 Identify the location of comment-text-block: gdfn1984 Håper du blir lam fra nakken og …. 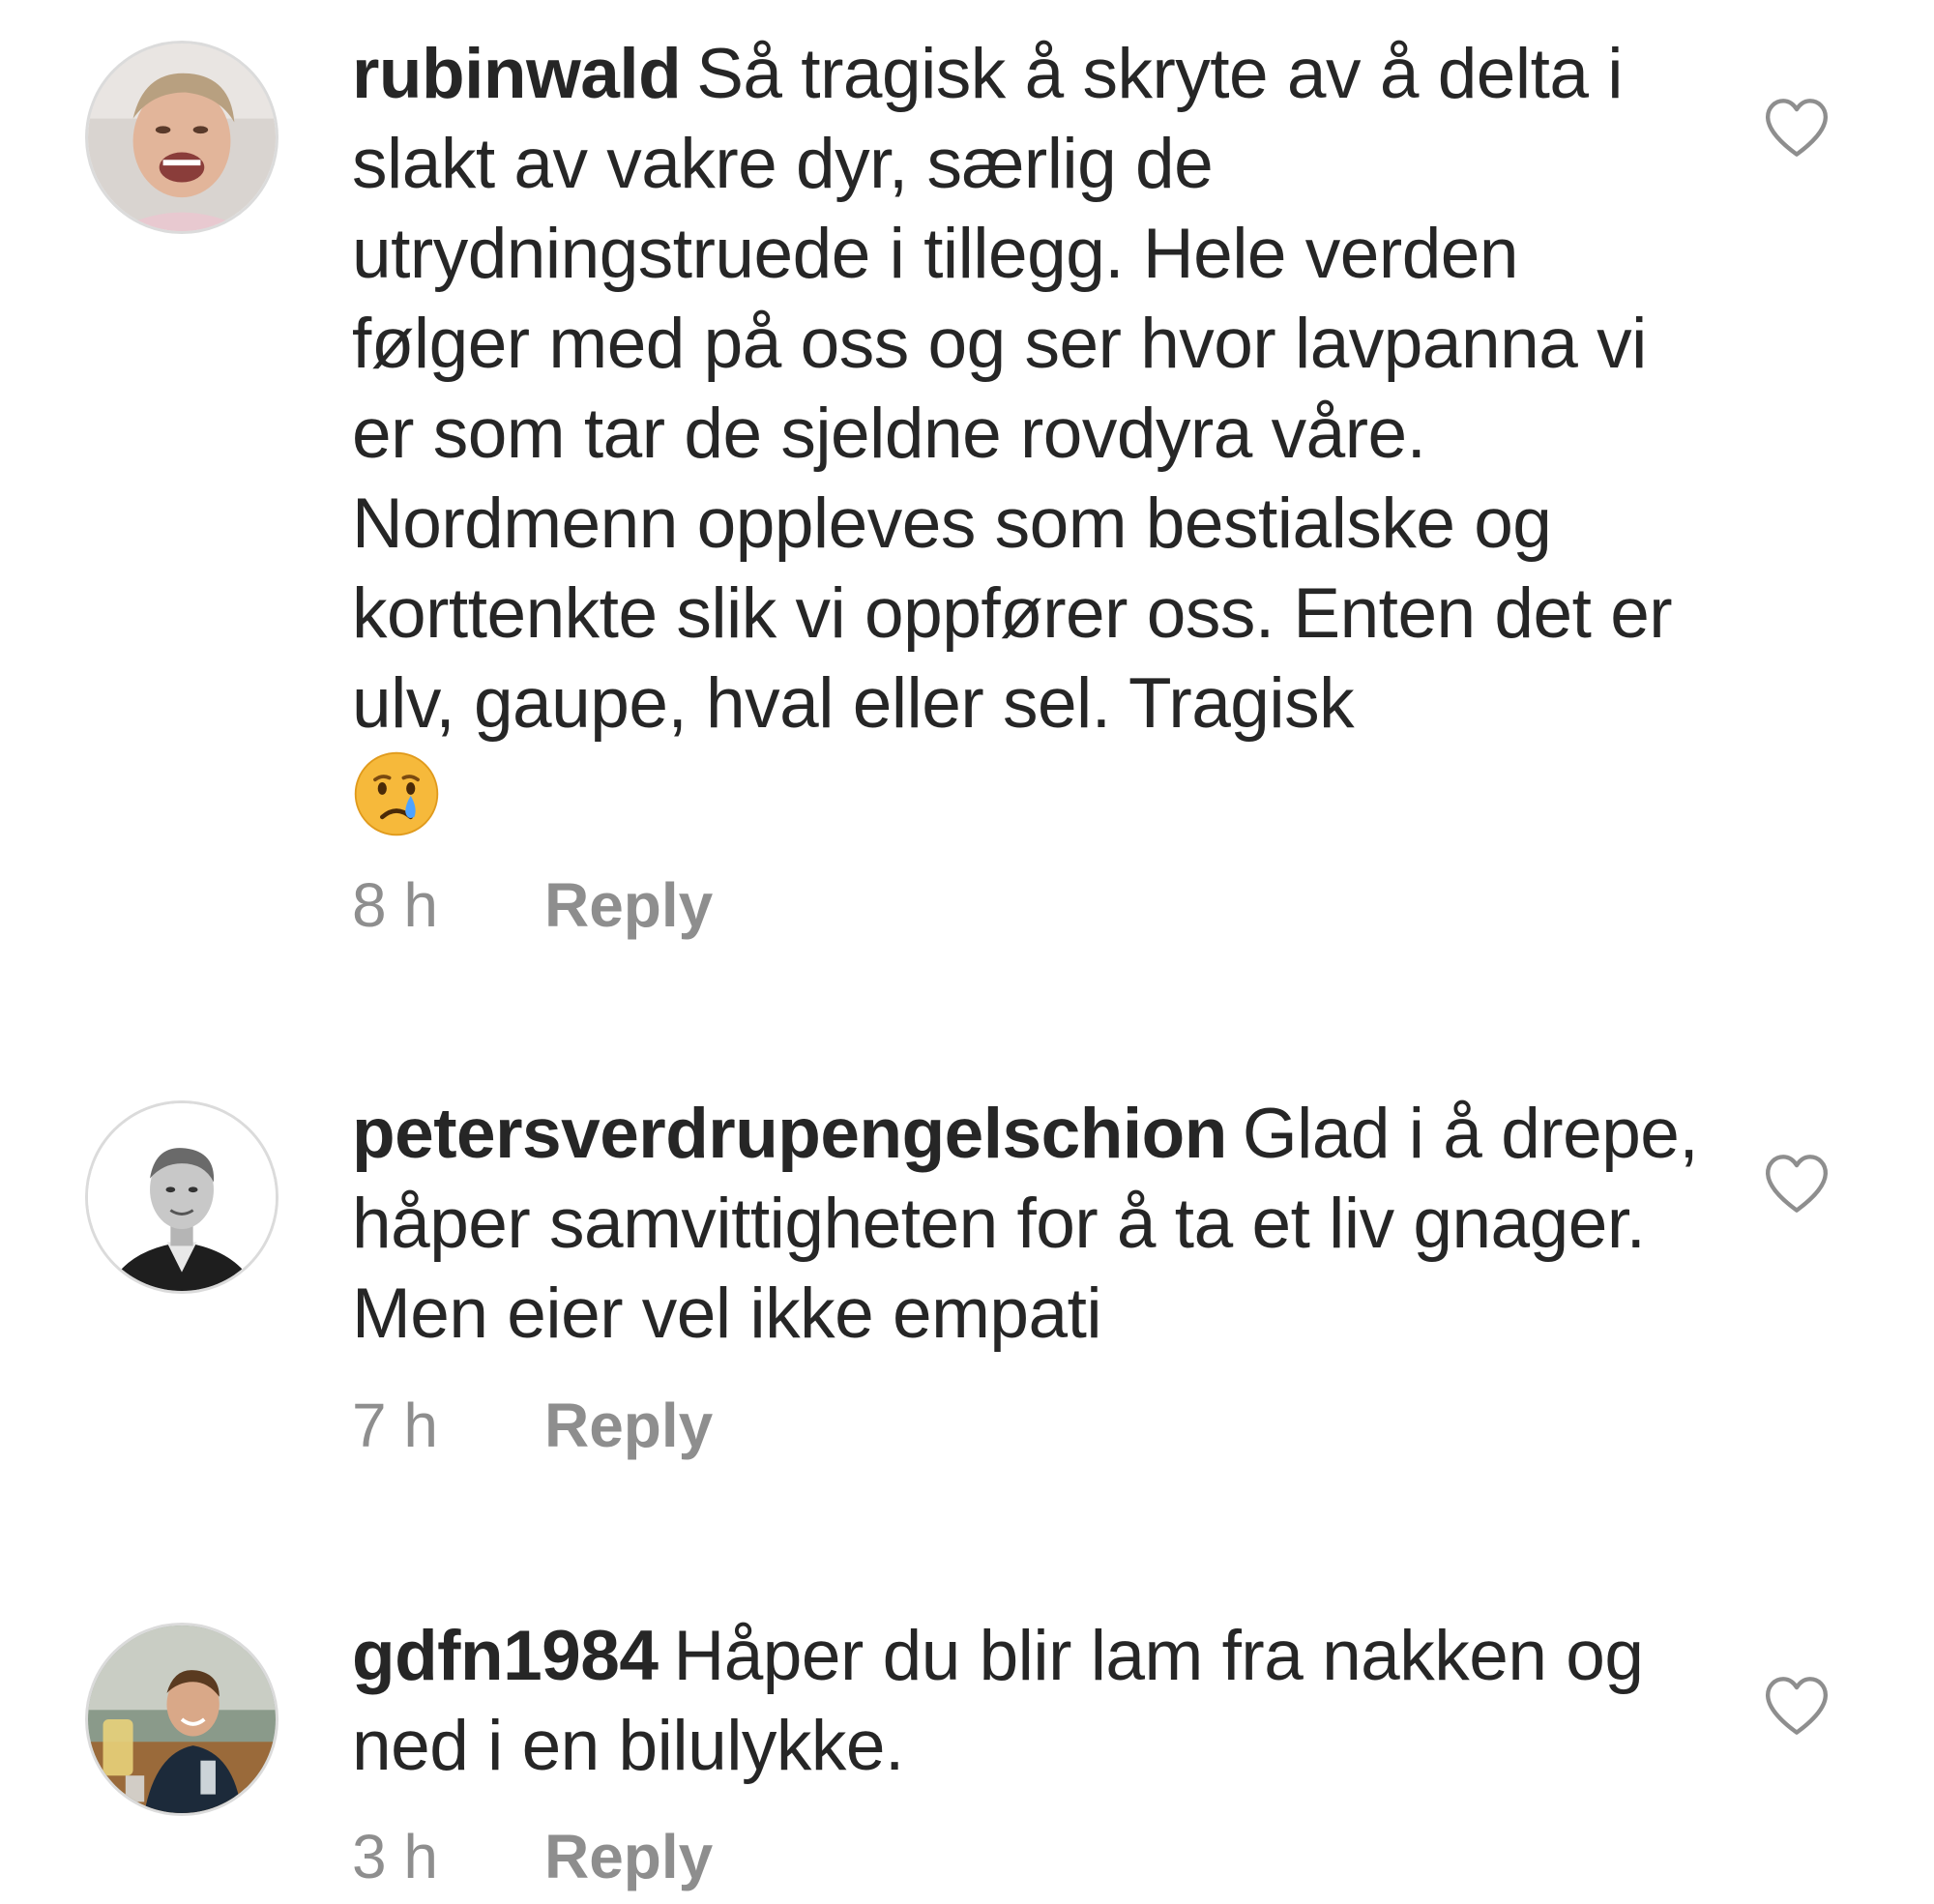
(1029, 1701).